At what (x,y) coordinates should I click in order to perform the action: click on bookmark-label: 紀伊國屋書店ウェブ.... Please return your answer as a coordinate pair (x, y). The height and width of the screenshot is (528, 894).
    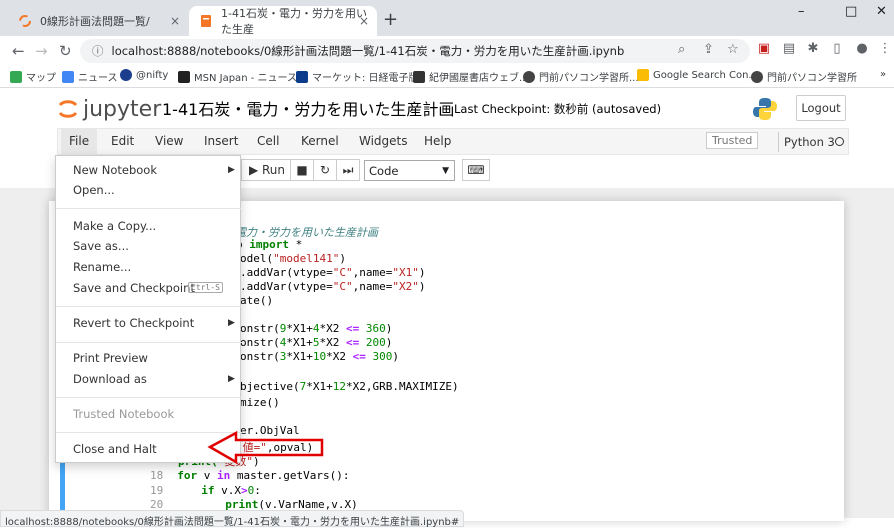
    Looking at the image, I should click on (479, 78).